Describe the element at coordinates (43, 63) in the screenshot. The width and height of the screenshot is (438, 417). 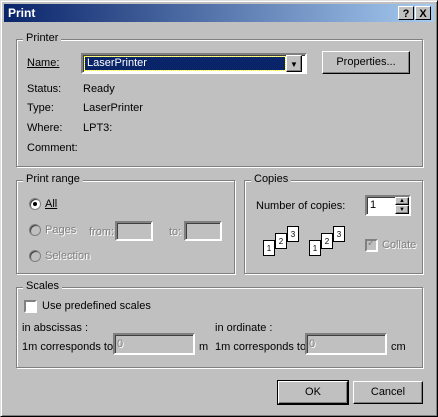
I see `name-label: Name:` at that location.